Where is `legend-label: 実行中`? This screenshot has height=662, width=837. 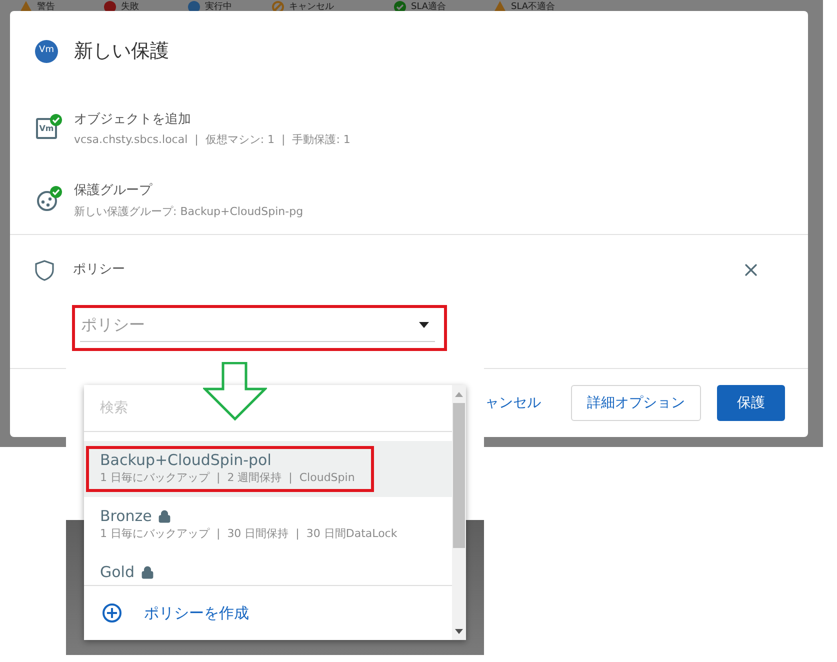
legend-label: 実行中 is located at coordinates (218, 7).